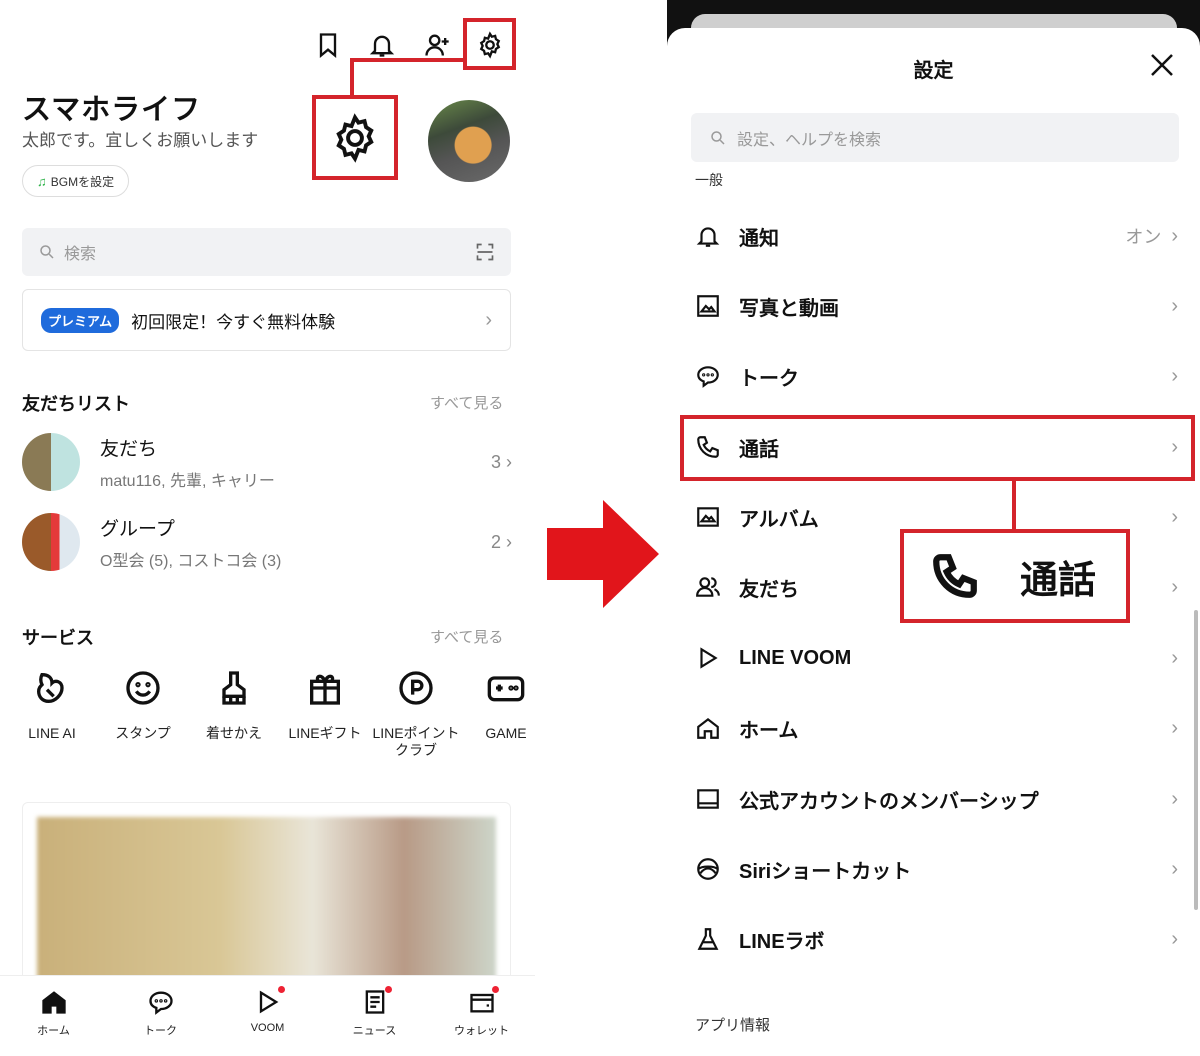 The height and width of the screenshot is (1056, 1200). What do you see at coordinates (933, 658) in the screenshot?
I see `settings-row-line-voom: LINE VOOM ›` at bounding box center [933, 658].